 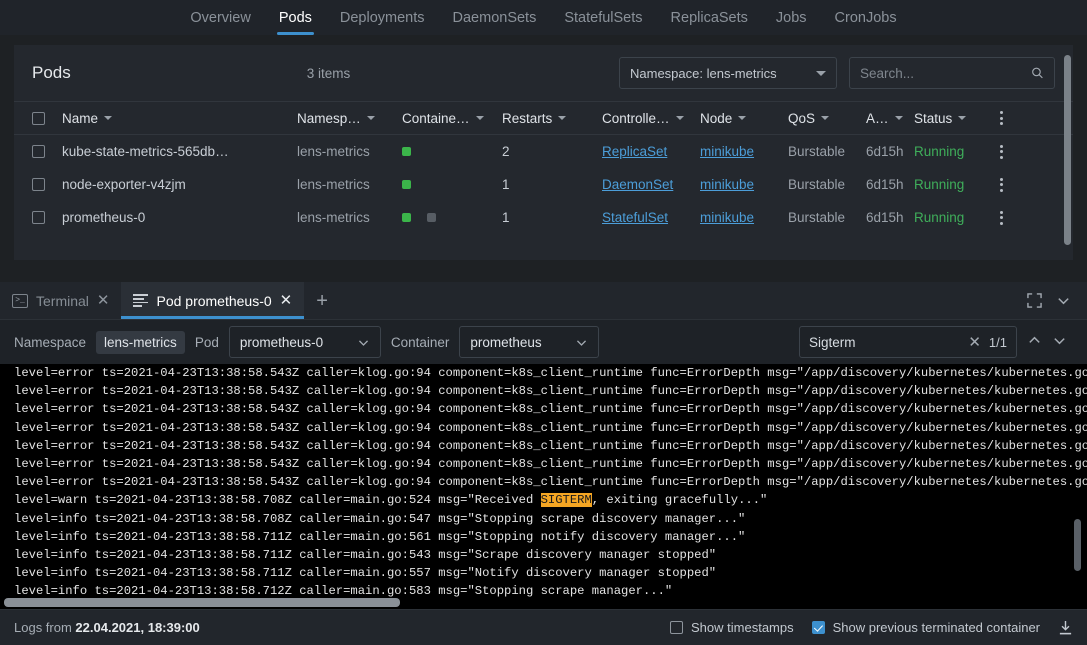 What do you see at coordinates (1067, 150) in the screenshot?
I see `table-vertical-scrollbar` at bounding box center [1067, 150].